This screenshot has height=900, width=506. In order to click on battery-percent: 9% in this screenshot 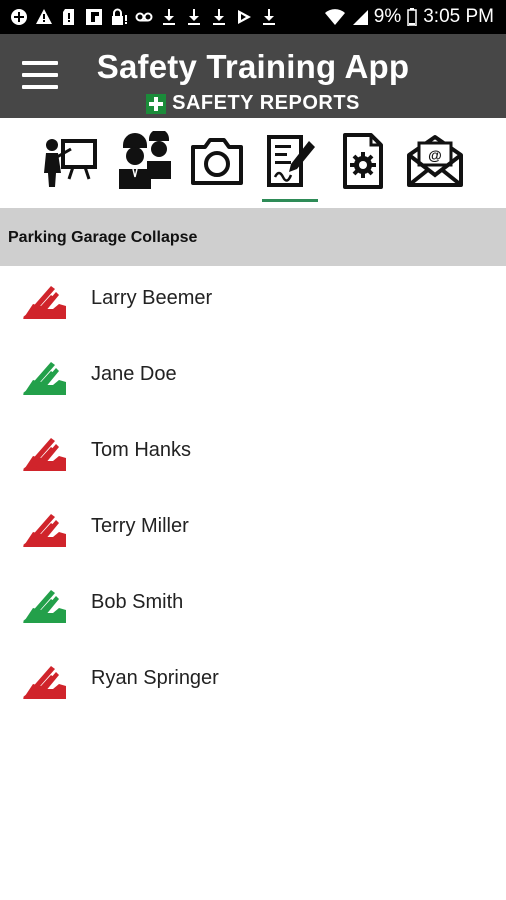, I will do `click(387, 16)`.